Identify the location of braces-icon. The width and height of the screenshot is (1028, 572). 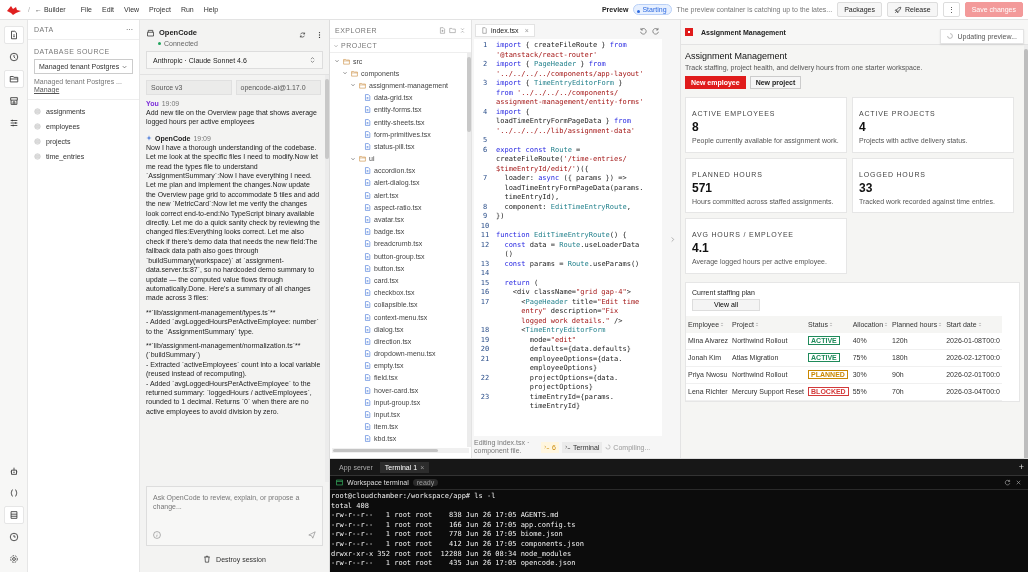
(13, 493).